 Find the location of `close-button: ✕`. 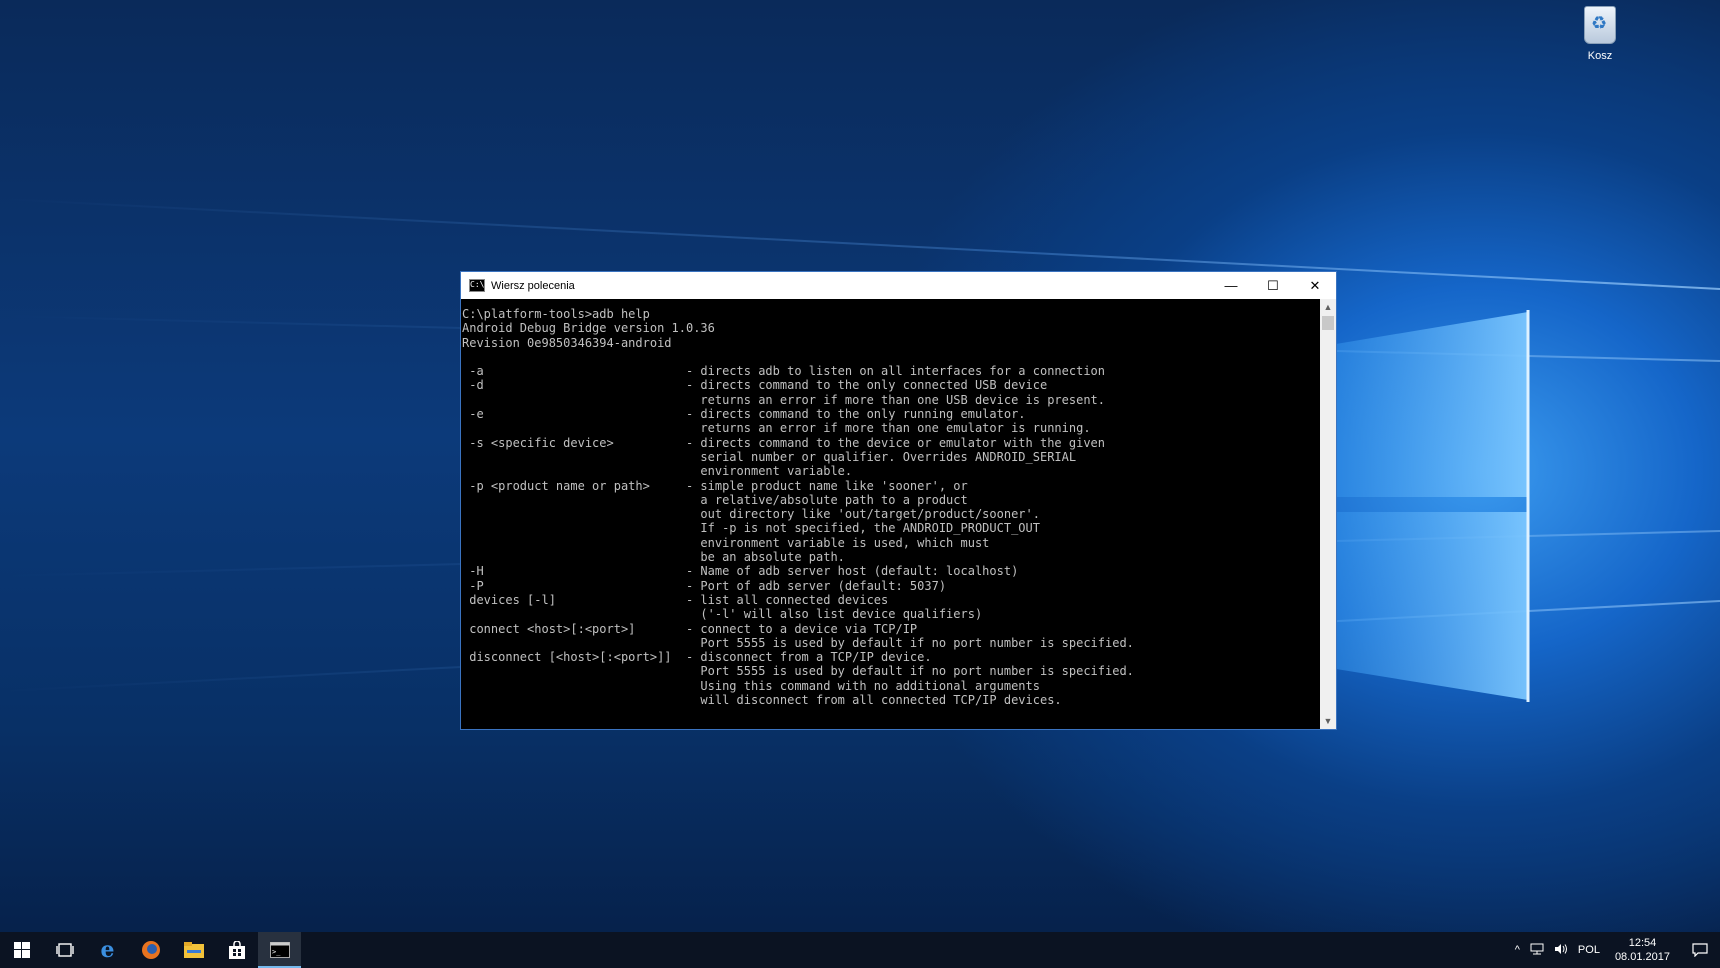

close-button: ✕ is located at coordinates (1315, 285).